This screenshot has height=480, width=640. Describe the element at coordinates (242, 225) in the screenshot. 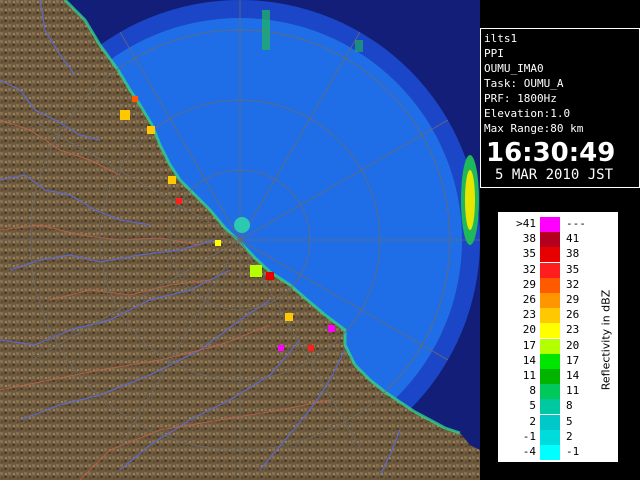

I see `radar-site-echo` at that location.